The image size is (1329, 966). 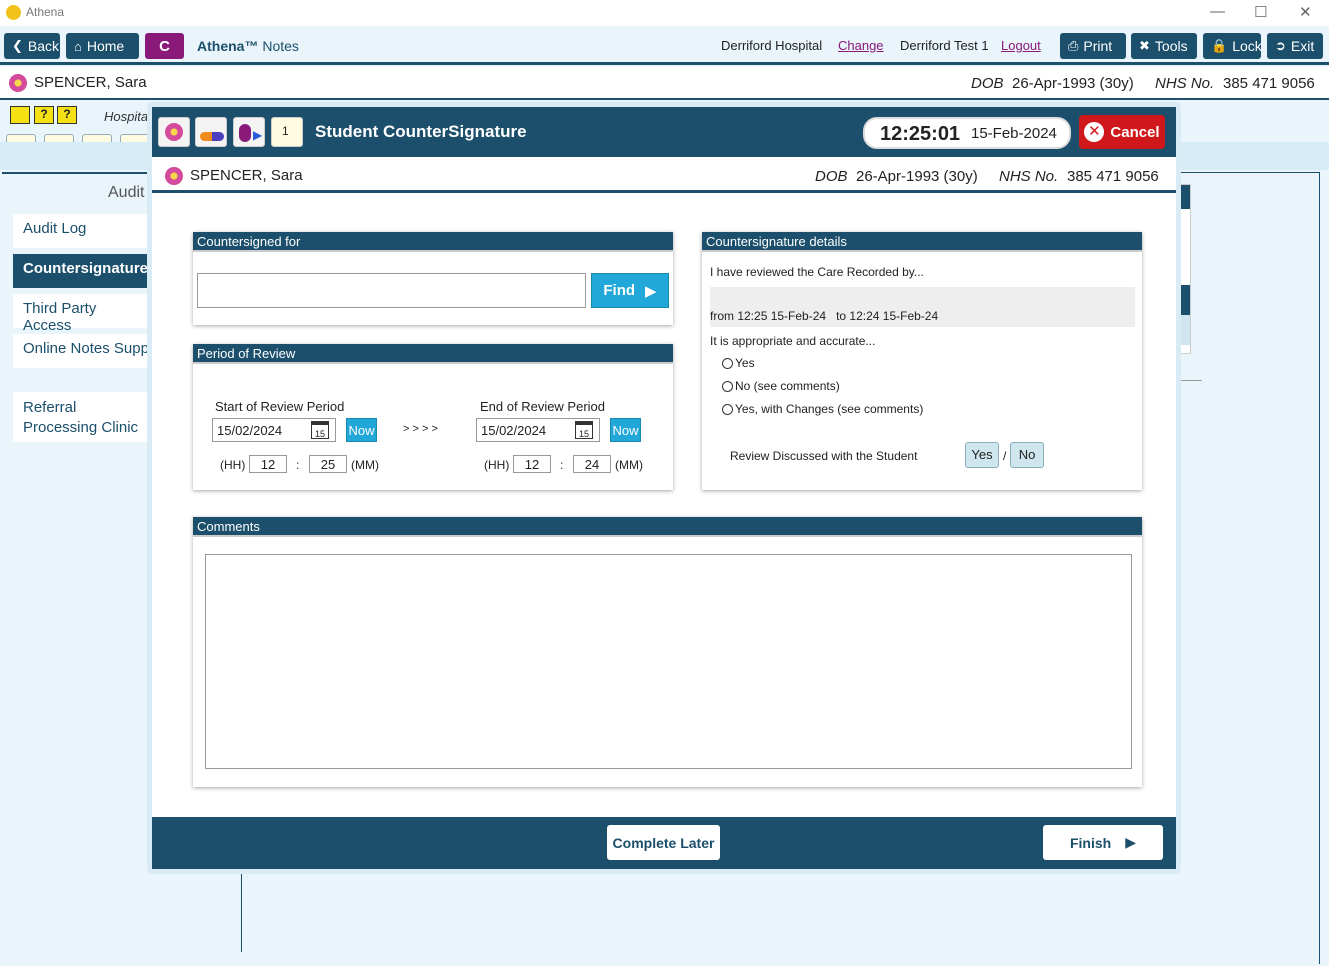 I want to click on notes-icon, so click(x=20, y=115).